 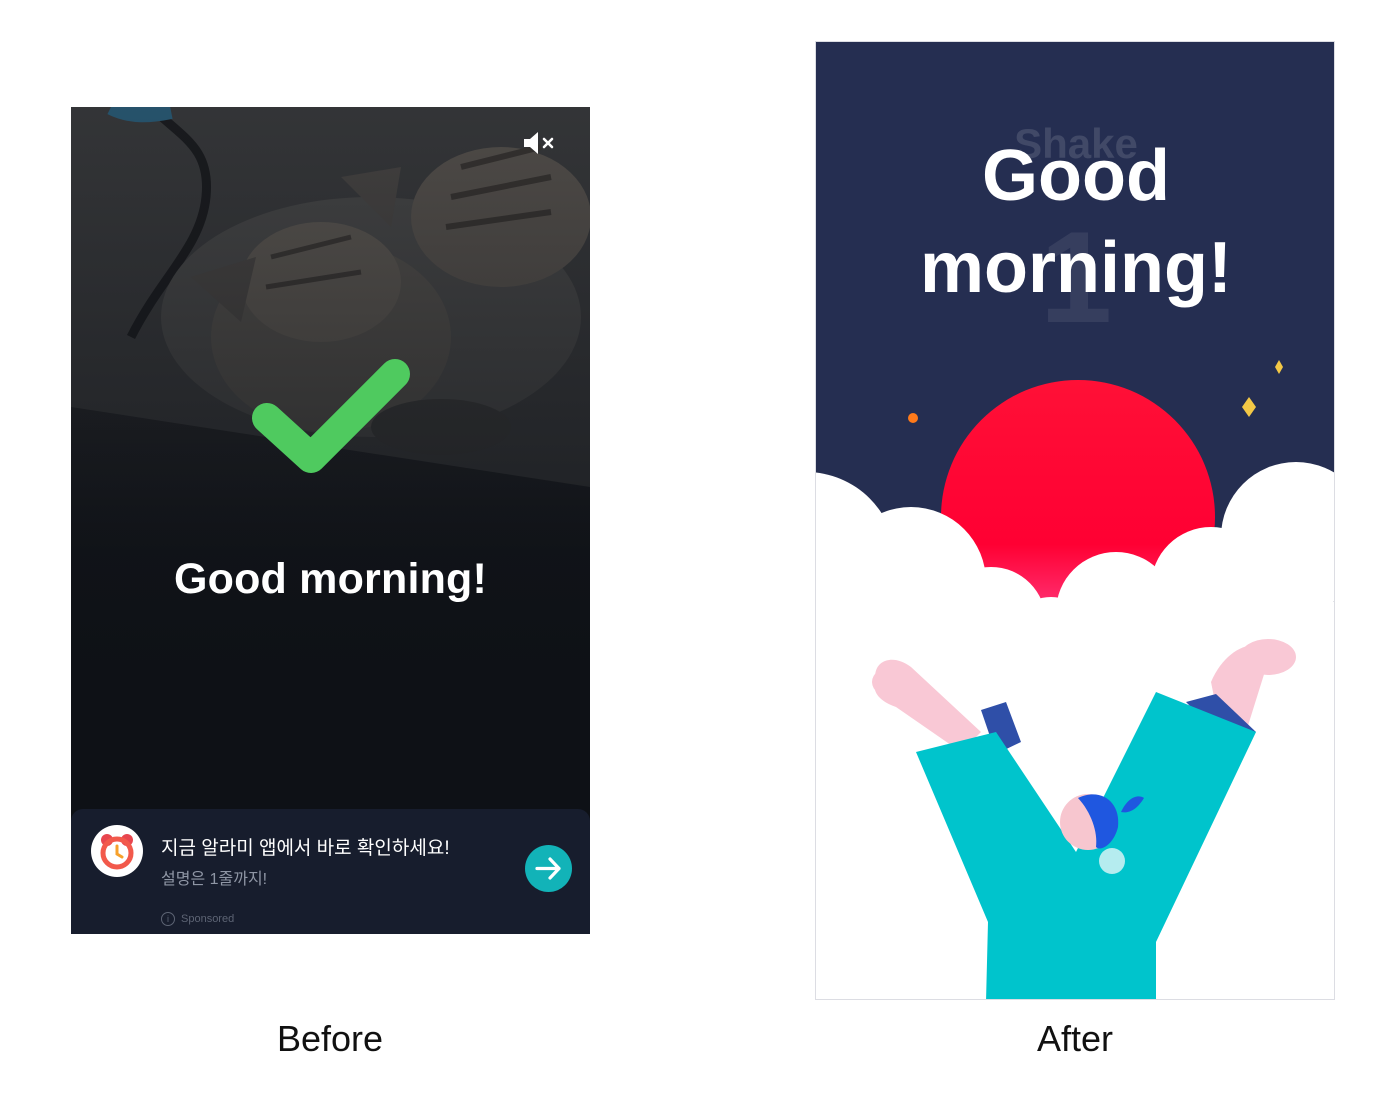 What do you see at coordinates (330, 1038) in the screenshot?
I see `caption-before: Before` at bounding box center [330, 1038].